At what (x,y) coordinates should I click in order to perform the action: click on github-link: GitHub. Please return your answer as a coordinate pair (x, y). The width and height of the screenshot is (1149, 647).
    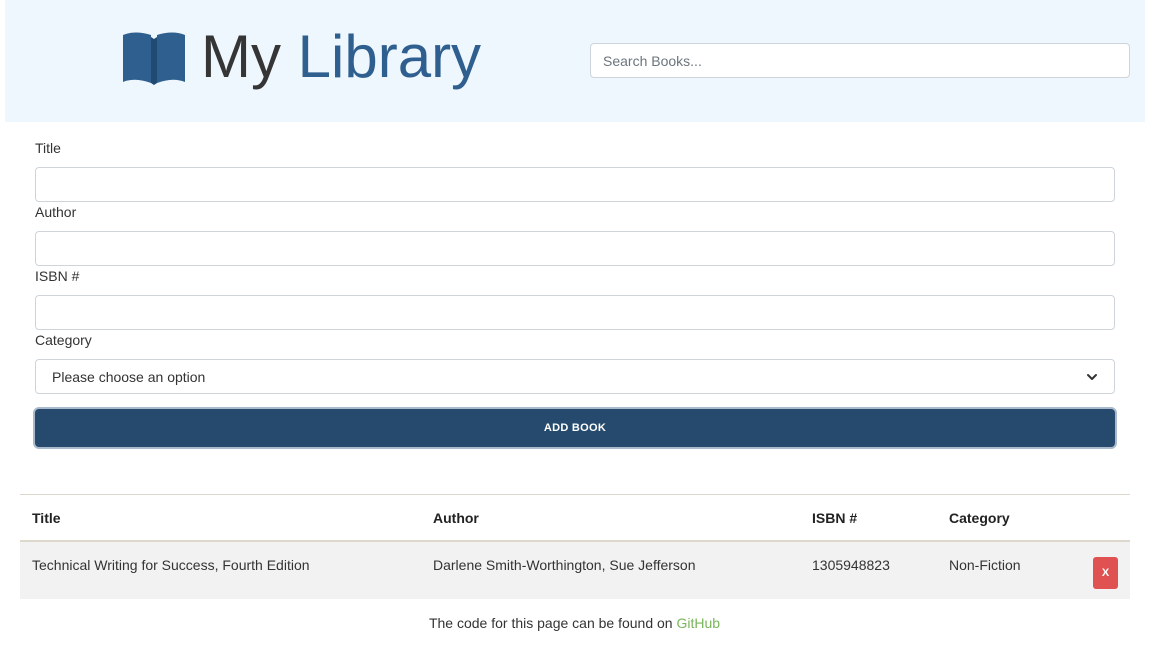
    Looking at the image, I should click on (698, 623).